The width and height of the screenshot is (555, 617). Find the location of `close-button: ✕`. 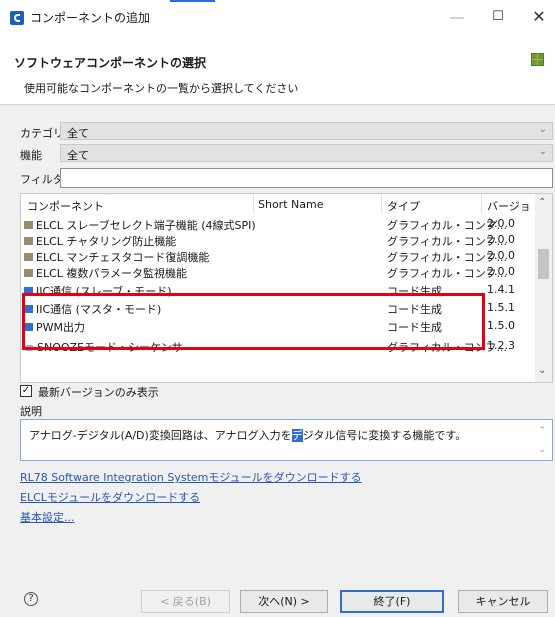

close-button: ✕ is located at coordinates (539, 17).